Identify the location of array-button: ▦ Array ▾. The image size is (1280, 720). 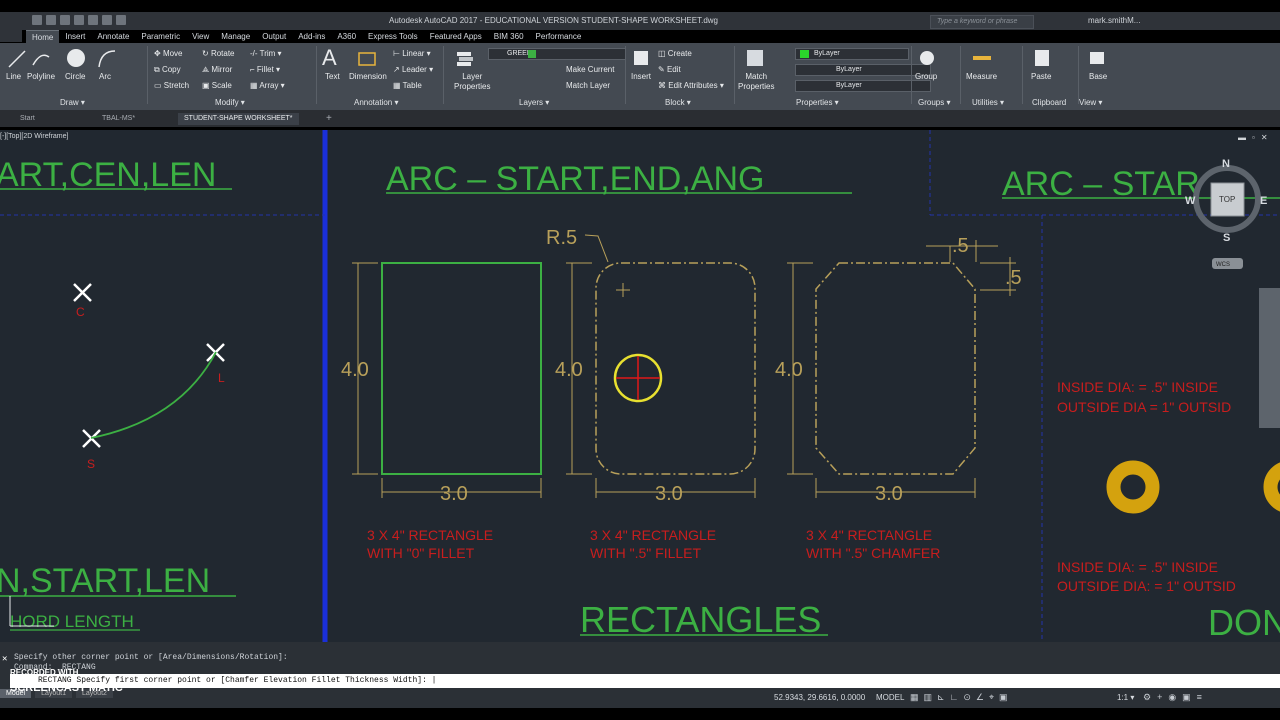
(267, 85).